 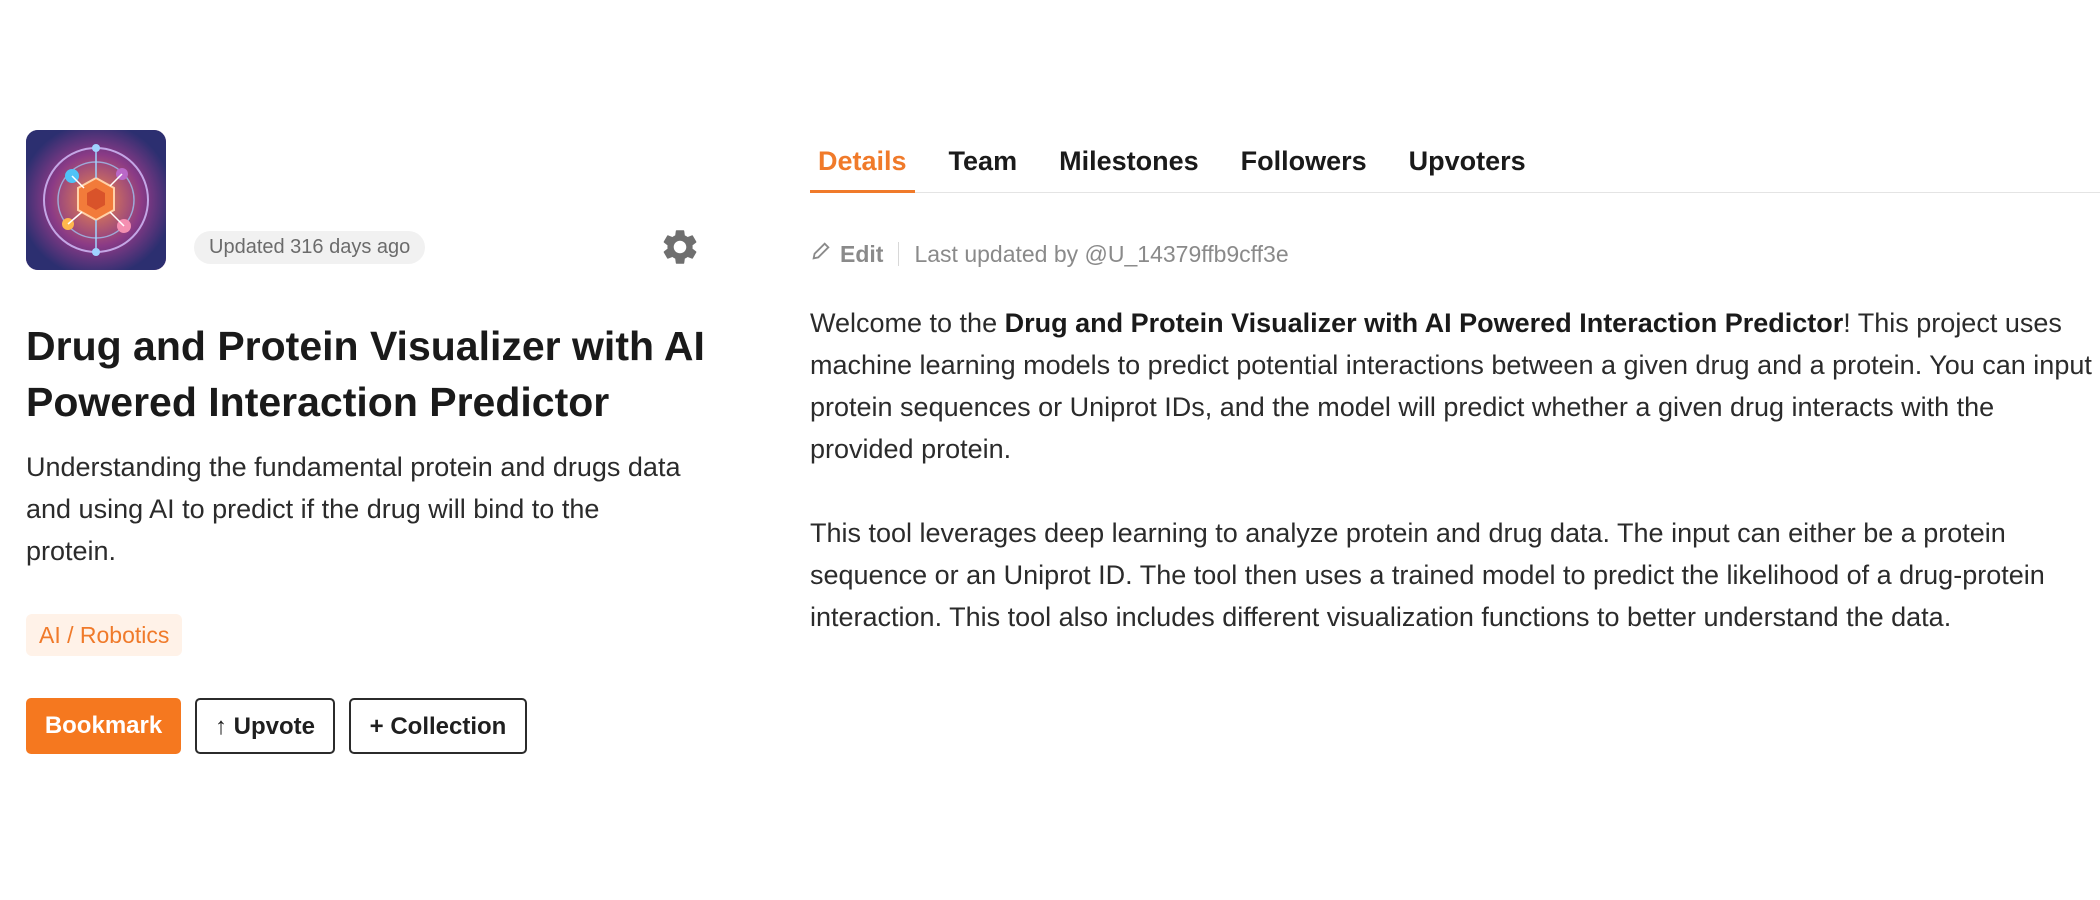 I want to click on bookmark-button: Bookmark, so click(x=103, y=726).